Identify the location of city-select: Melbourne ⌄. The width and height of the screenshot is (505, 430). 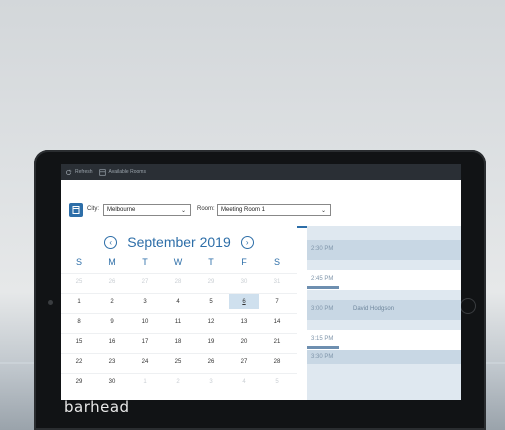
(147, 210).